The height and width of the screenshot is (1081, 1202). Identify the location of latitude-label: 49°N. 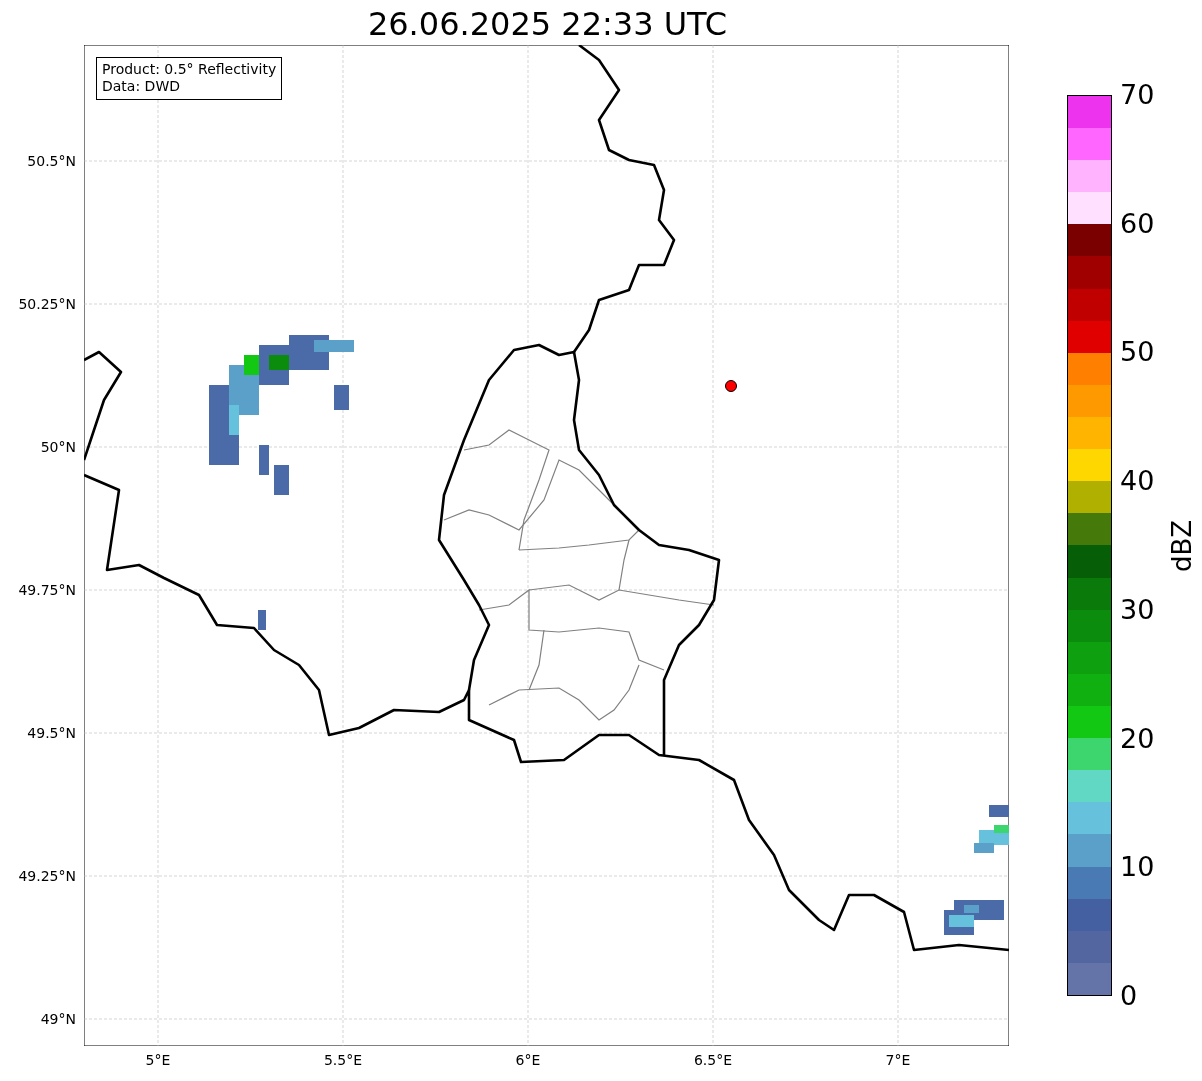
(58, 1019).